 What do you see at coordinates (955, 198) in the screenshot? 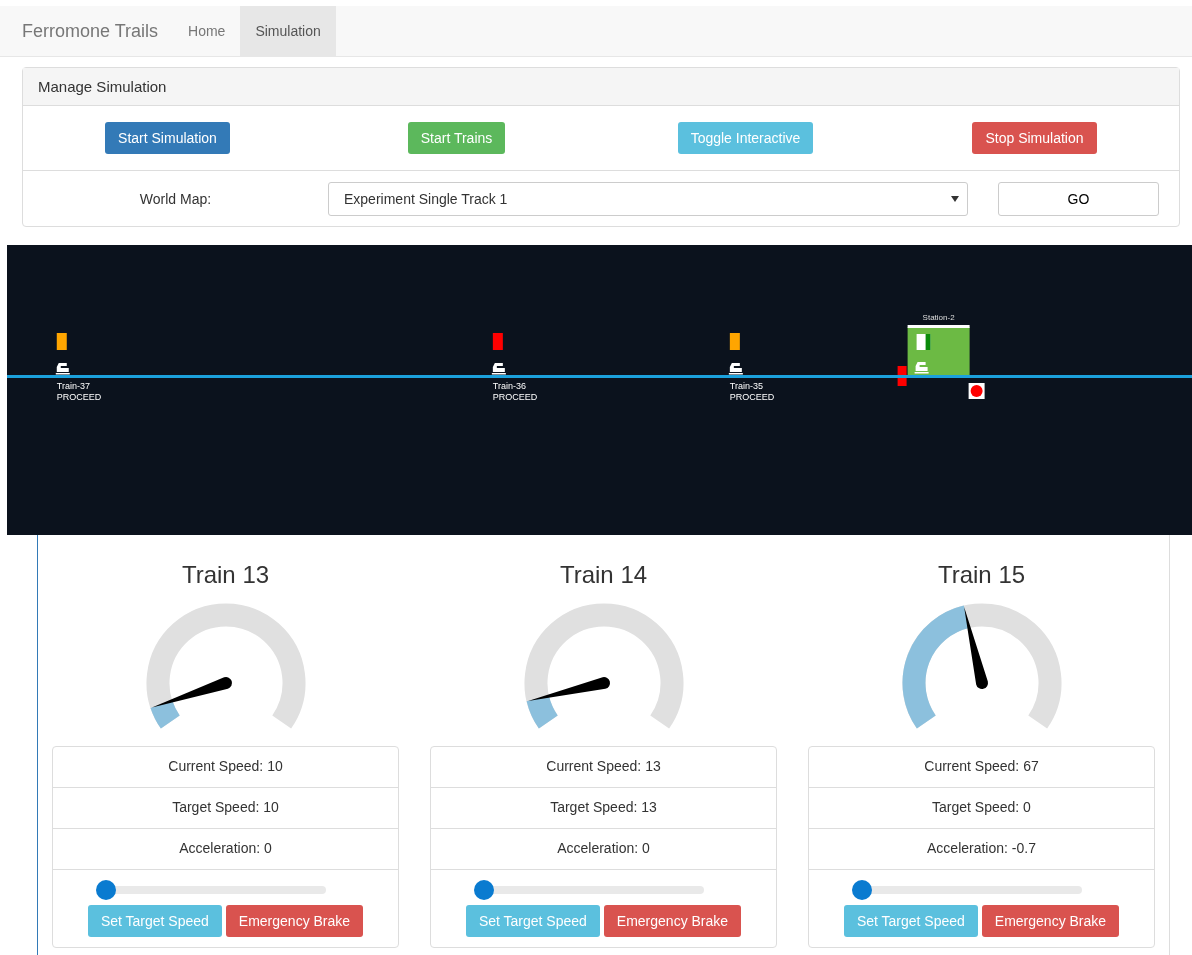
I see `caret-icon` at bounding box center [955, 198].